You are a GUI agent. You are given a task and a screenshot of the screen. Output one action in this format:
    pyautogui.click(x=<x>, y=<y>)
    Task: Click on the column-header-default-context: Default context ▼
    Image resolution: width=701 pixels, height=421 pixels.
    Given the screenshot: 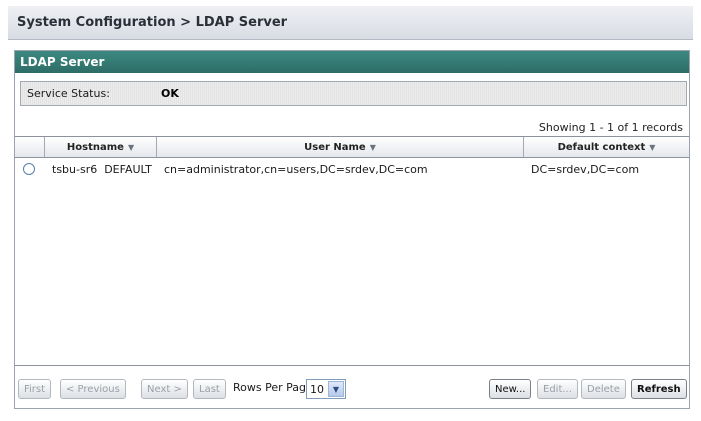 What is the action you would take?
    pyautogui.click(x=606, y=147)
    